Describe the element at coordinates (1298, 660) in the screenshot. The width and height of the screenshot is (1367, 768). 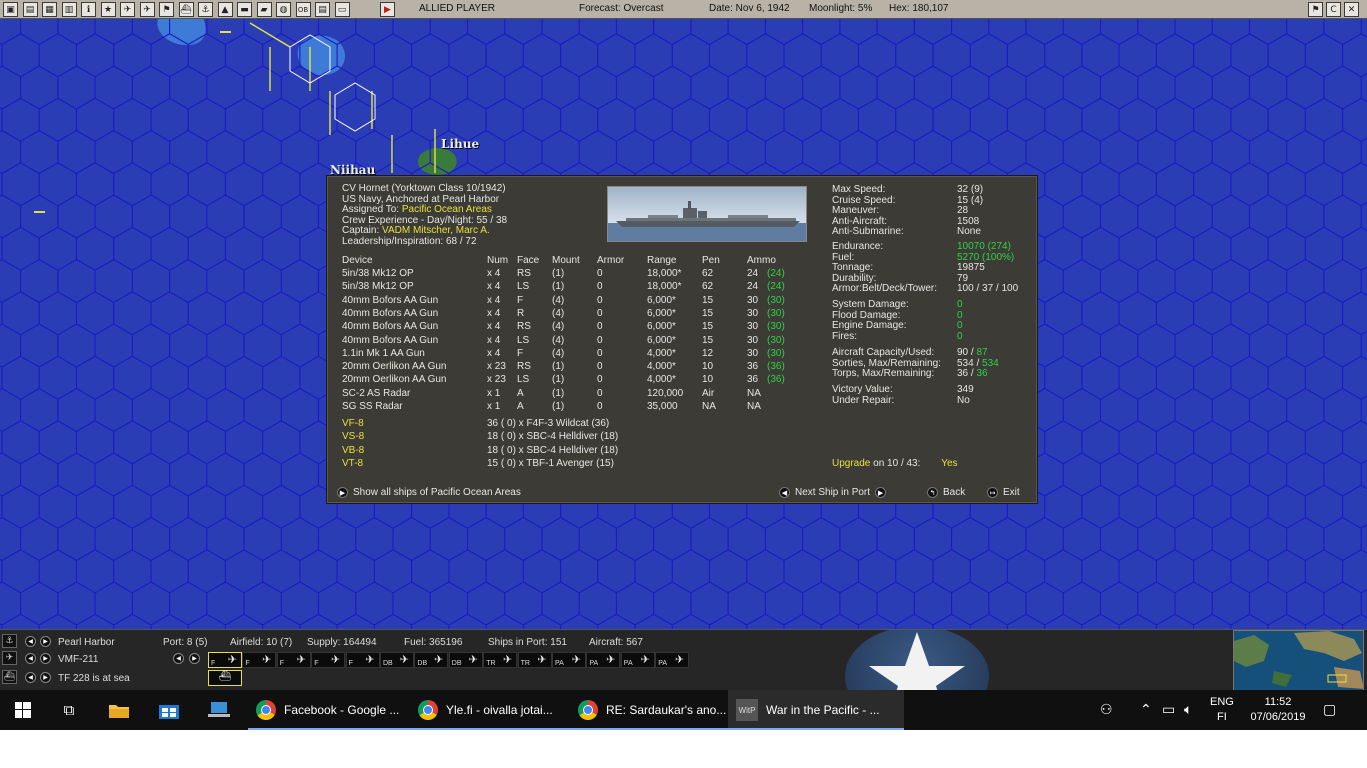
I see `mini-map` at that location.